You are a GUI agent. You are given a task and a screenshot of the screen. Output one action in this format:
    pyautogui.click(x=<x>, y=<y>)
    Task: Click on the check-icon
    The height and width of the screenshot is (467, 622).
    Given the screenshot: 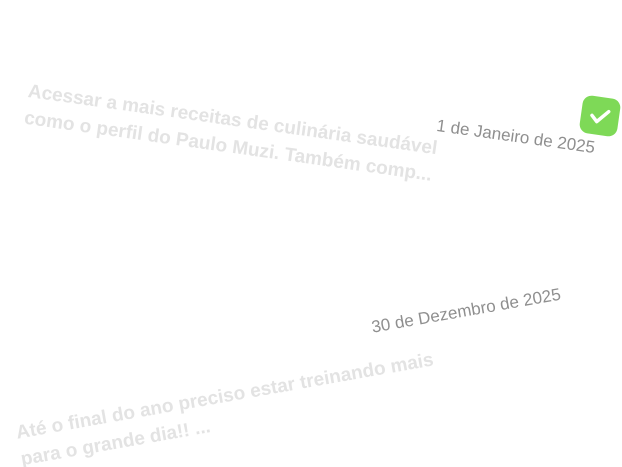 What is the action you would take?
    pyautogui.click(x=600, y=116)
    